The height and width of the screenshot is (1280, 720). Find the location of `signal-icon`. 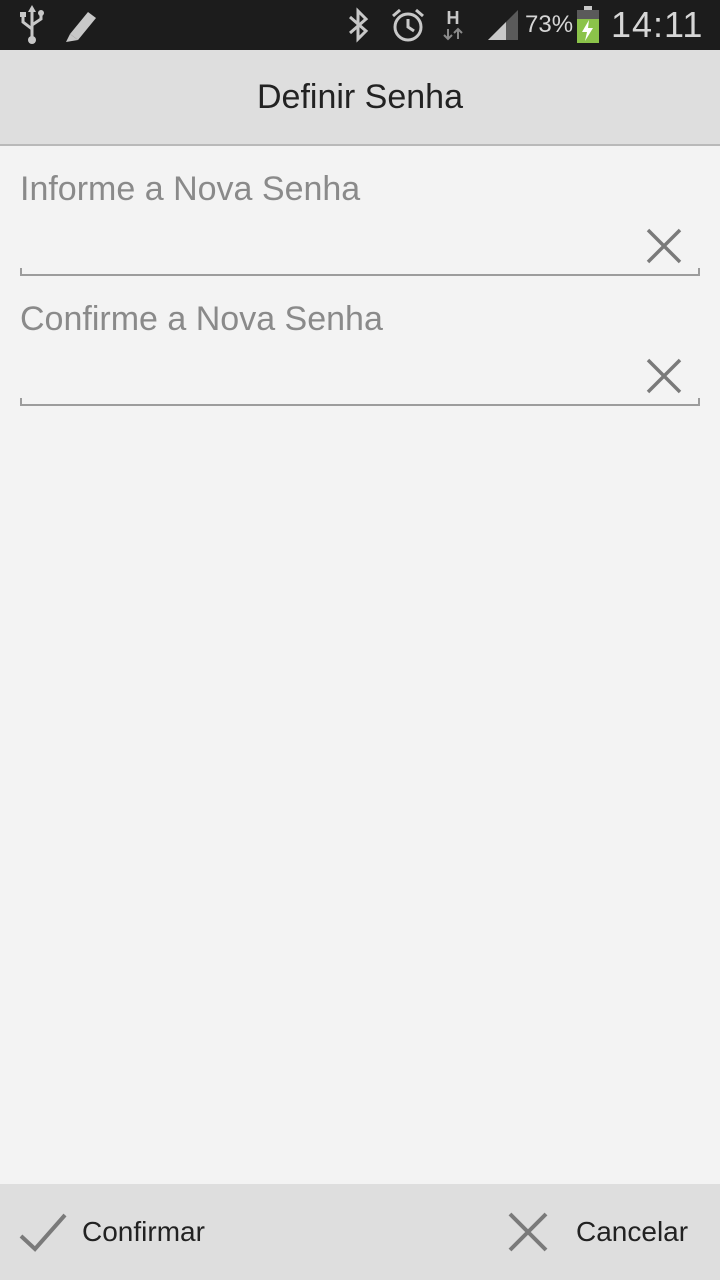

signal-icon is located at coordinates (503, 25).